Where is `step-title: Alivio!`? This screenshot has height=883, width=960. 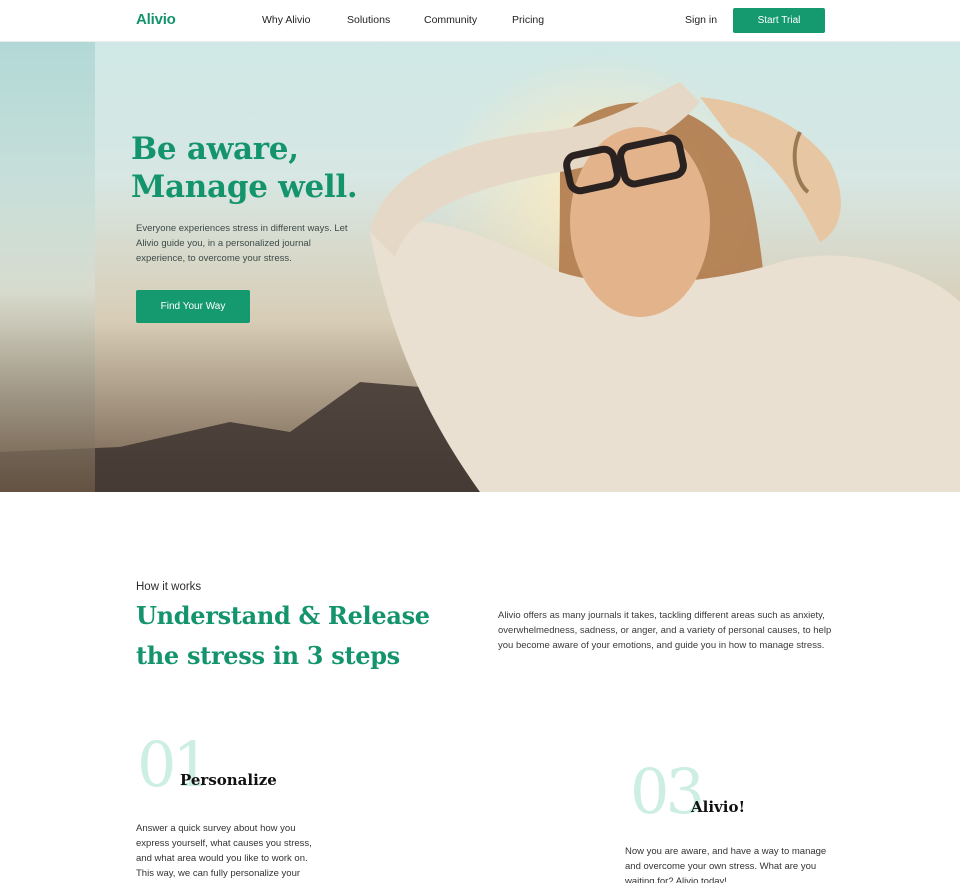
step-title: Alivio! is located at coordinates (718, 807).